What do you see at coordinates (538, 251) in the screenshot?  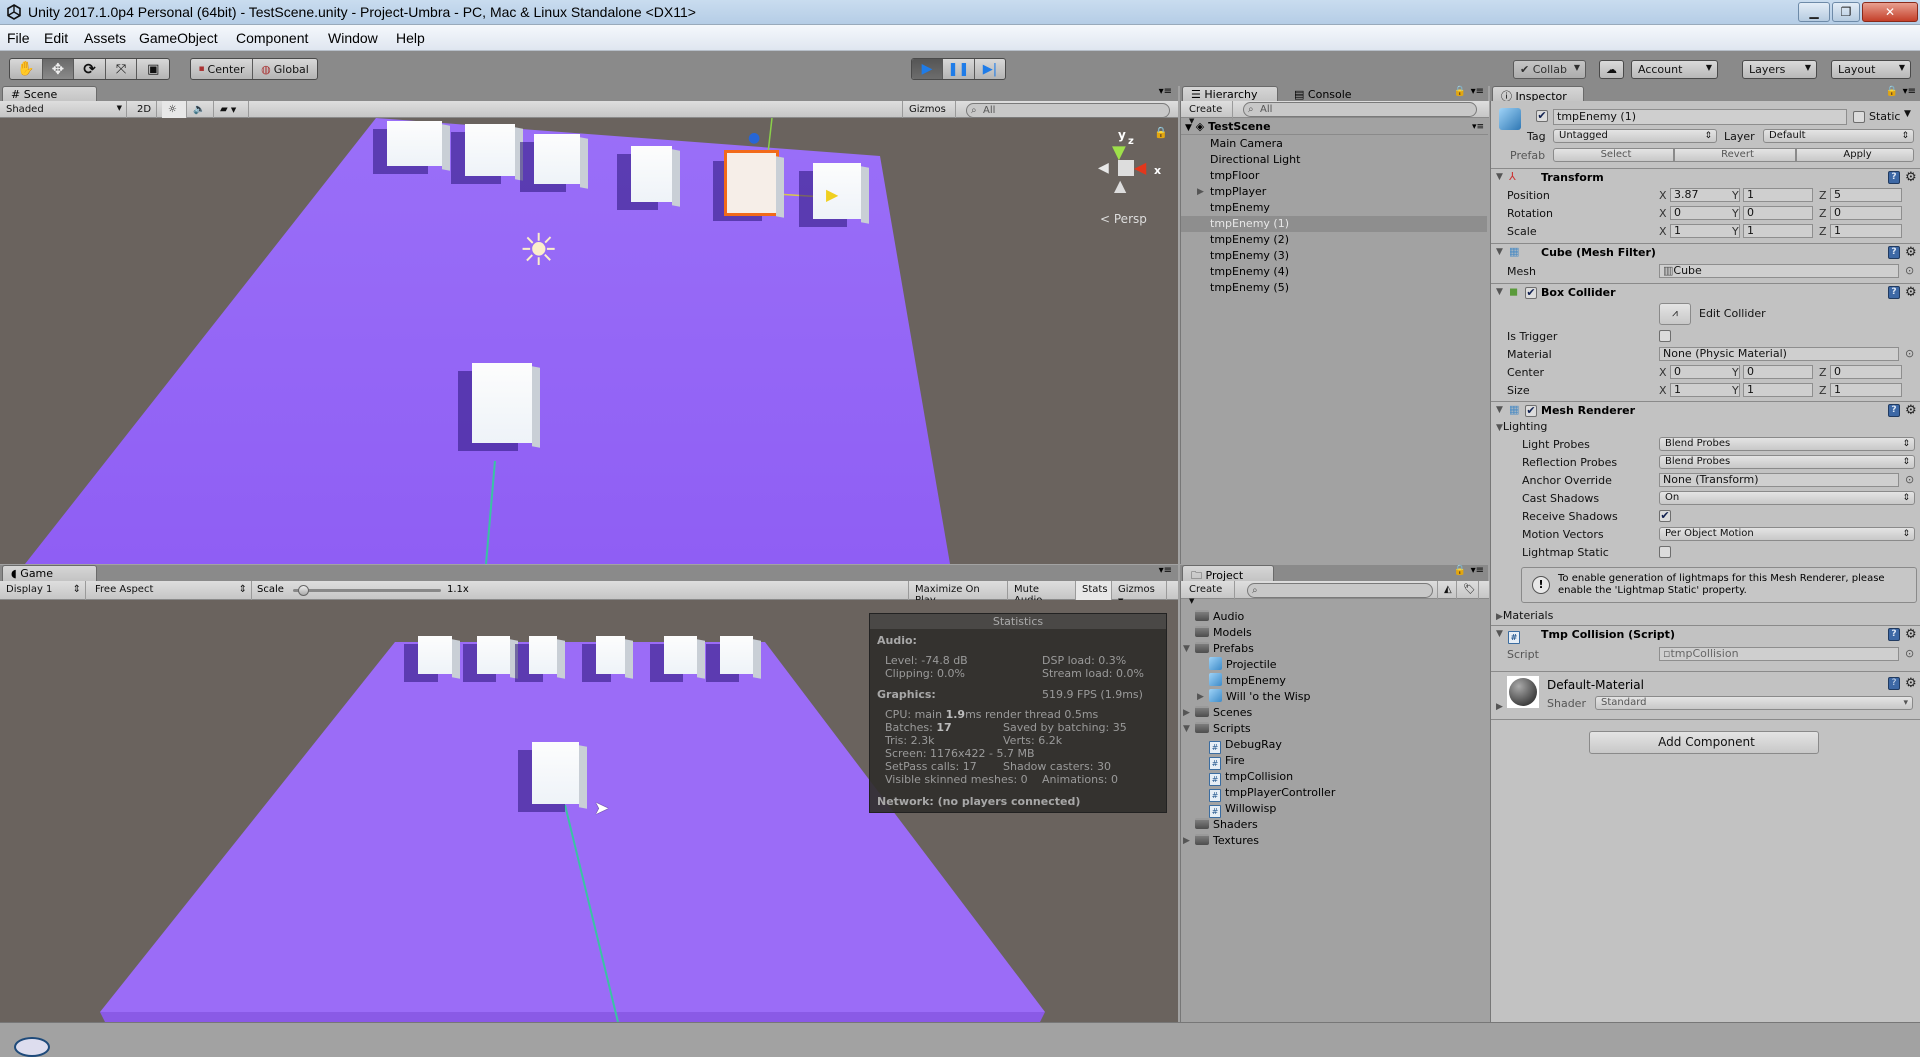 I see `directional-light-icon: ☀` at bounding box center [538, 251].